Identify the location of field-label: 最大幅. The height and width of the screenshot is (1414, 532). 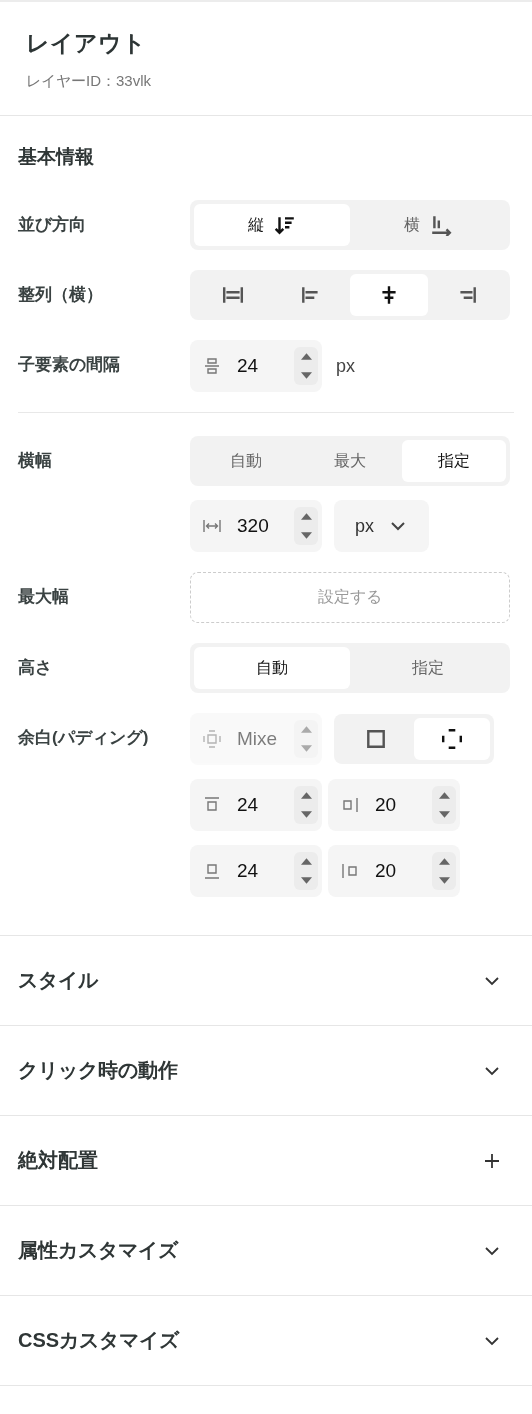
(44, 597).